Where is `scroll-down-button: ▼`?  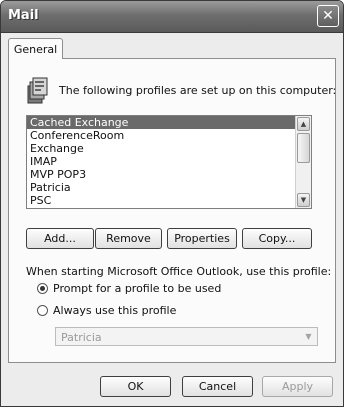 scroll-down-button: ▼ is located at coordinates (303, 200).